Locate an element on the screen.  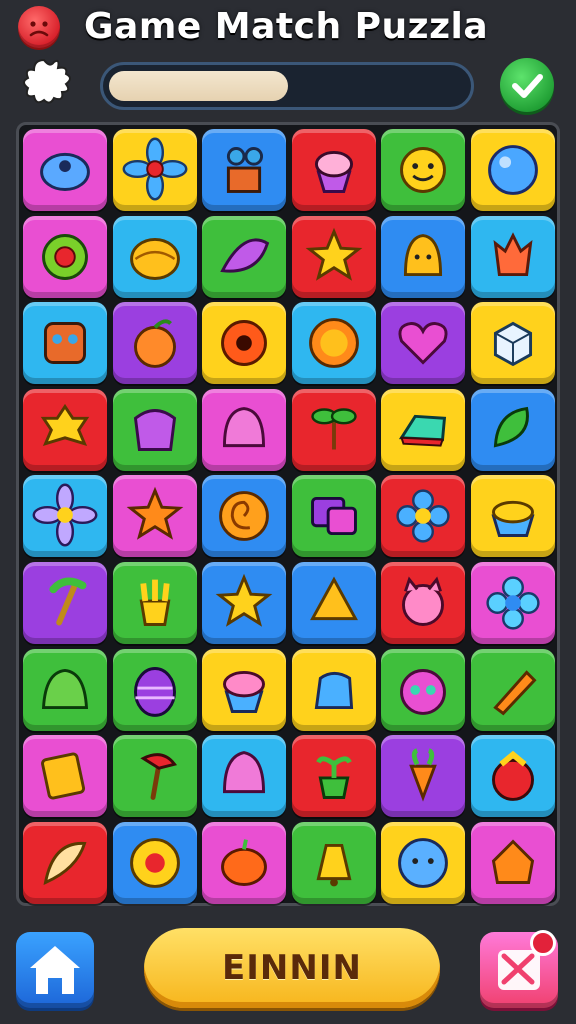
flower-icon is located at coordinates (154, 169).